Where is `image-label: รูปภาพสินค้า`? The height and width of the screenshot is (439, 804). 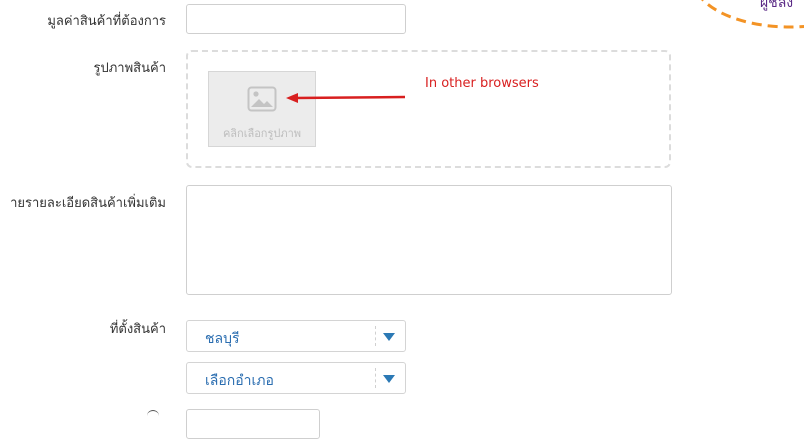 image-label: รูปภาพสินค้า is located at coordinates (130, 68).